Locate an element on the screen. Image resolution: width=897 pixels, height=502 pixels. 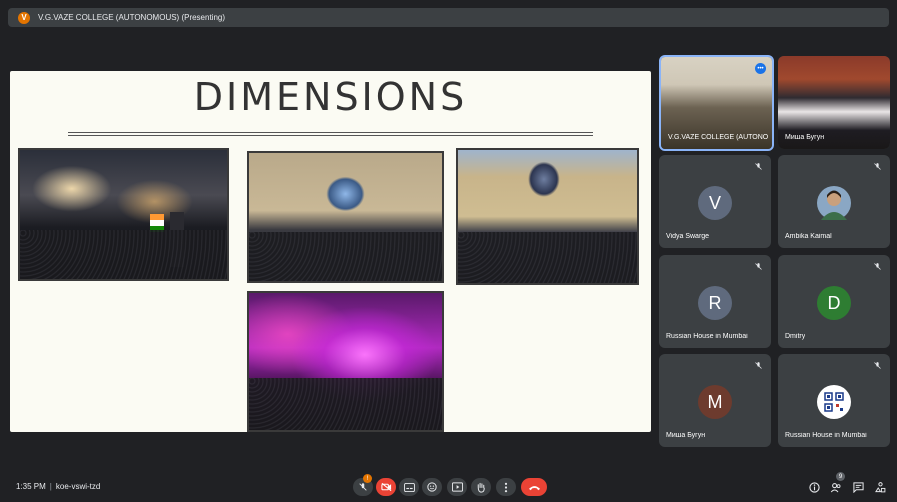
reactions-button is located at coordinates (432, 487).